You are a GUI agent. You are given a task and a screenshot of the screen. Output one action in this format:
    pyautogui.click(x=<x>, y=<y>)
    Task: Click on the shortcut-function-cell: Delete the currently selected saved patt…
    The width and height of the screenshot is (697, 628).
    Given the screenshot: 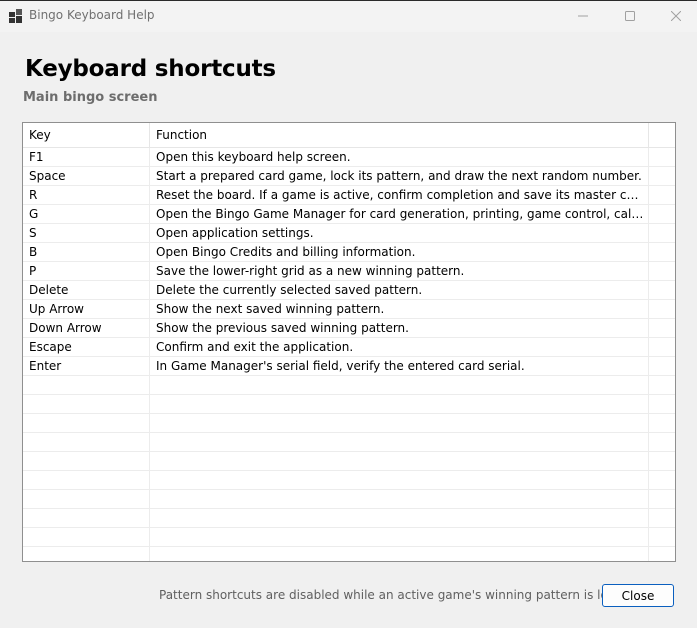 What is the action you would take?
    pyautogui.click(x=399, y=290)
    